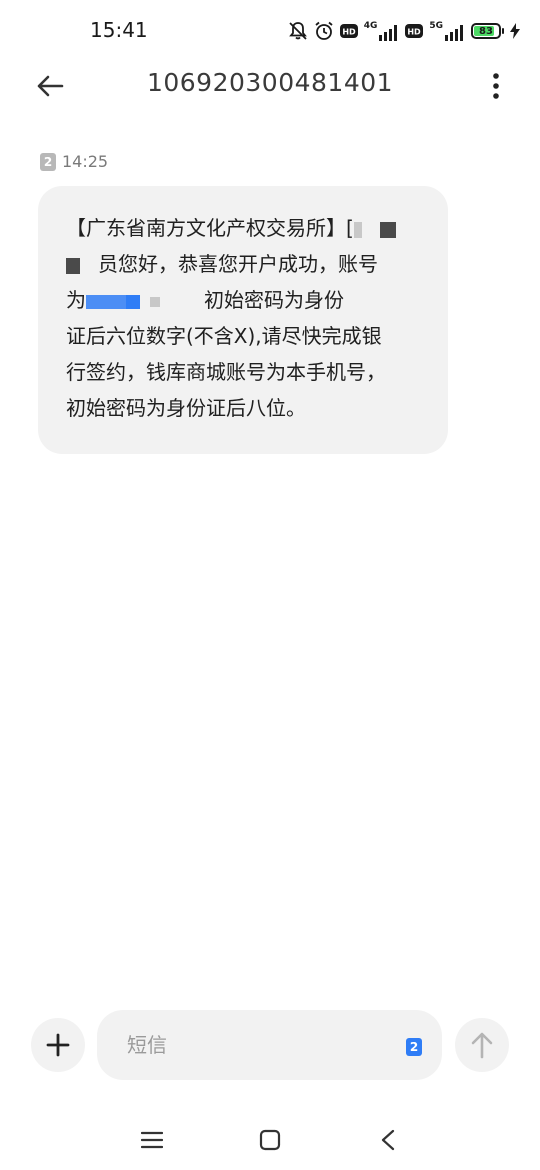 The width and height of the screenshot is (540, 1170). I want to click on hd-voice-icon: HD, so click(348, 31).